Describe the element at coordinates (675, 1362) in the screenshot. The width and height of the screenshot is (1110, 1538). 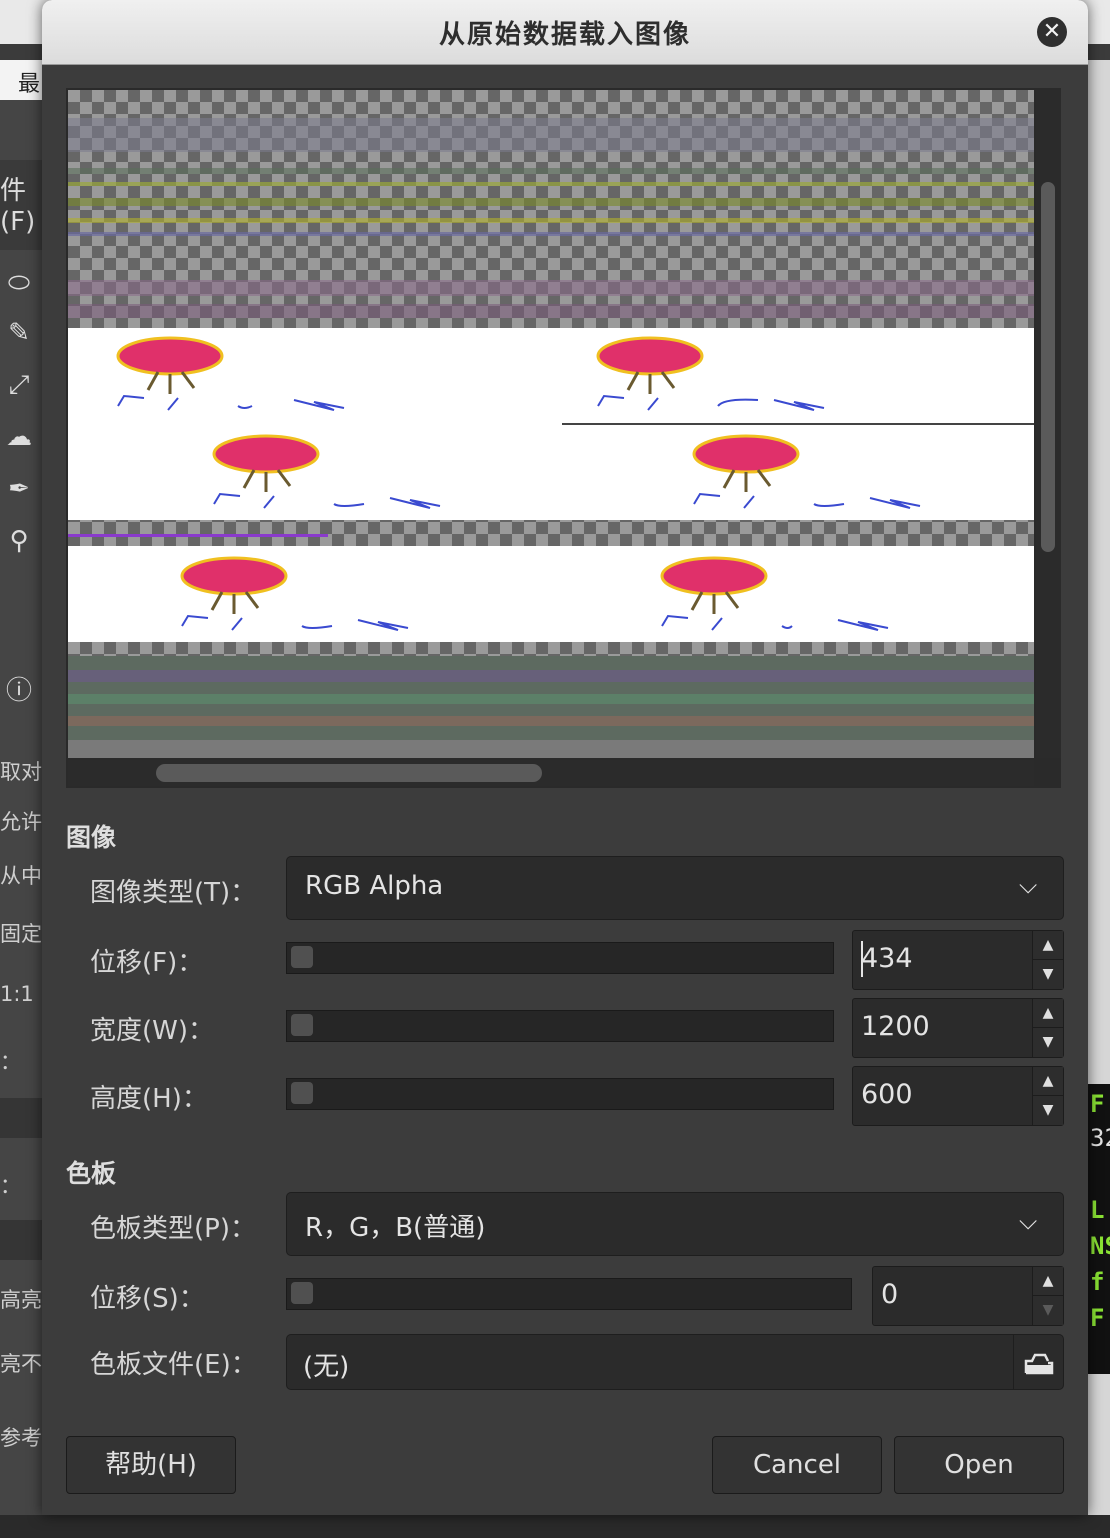
I see `palette-file-chooser: (无)` at that location.